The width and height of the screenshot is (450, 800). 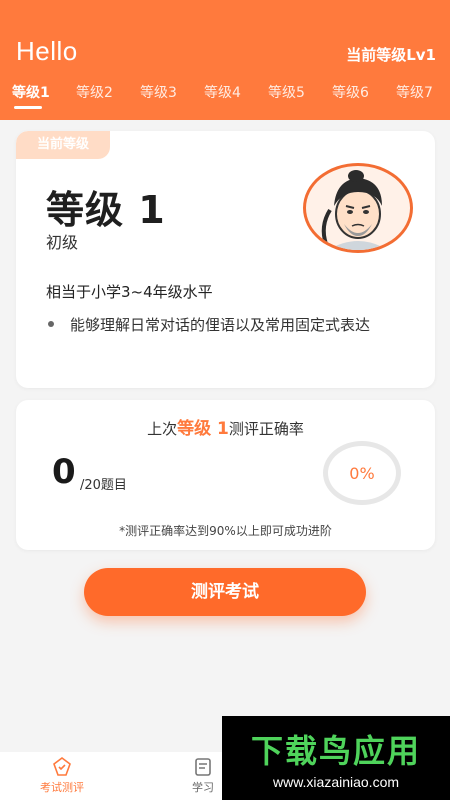 I want to click on nav-label-study: 学习, so click(x=203, y=787).